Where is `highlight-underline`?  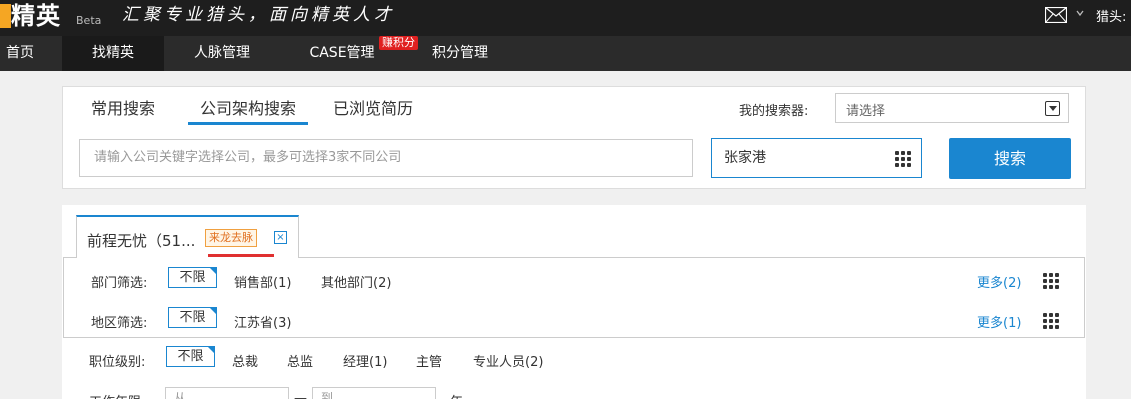
highlight-underline is located at coordinates (241, 255).